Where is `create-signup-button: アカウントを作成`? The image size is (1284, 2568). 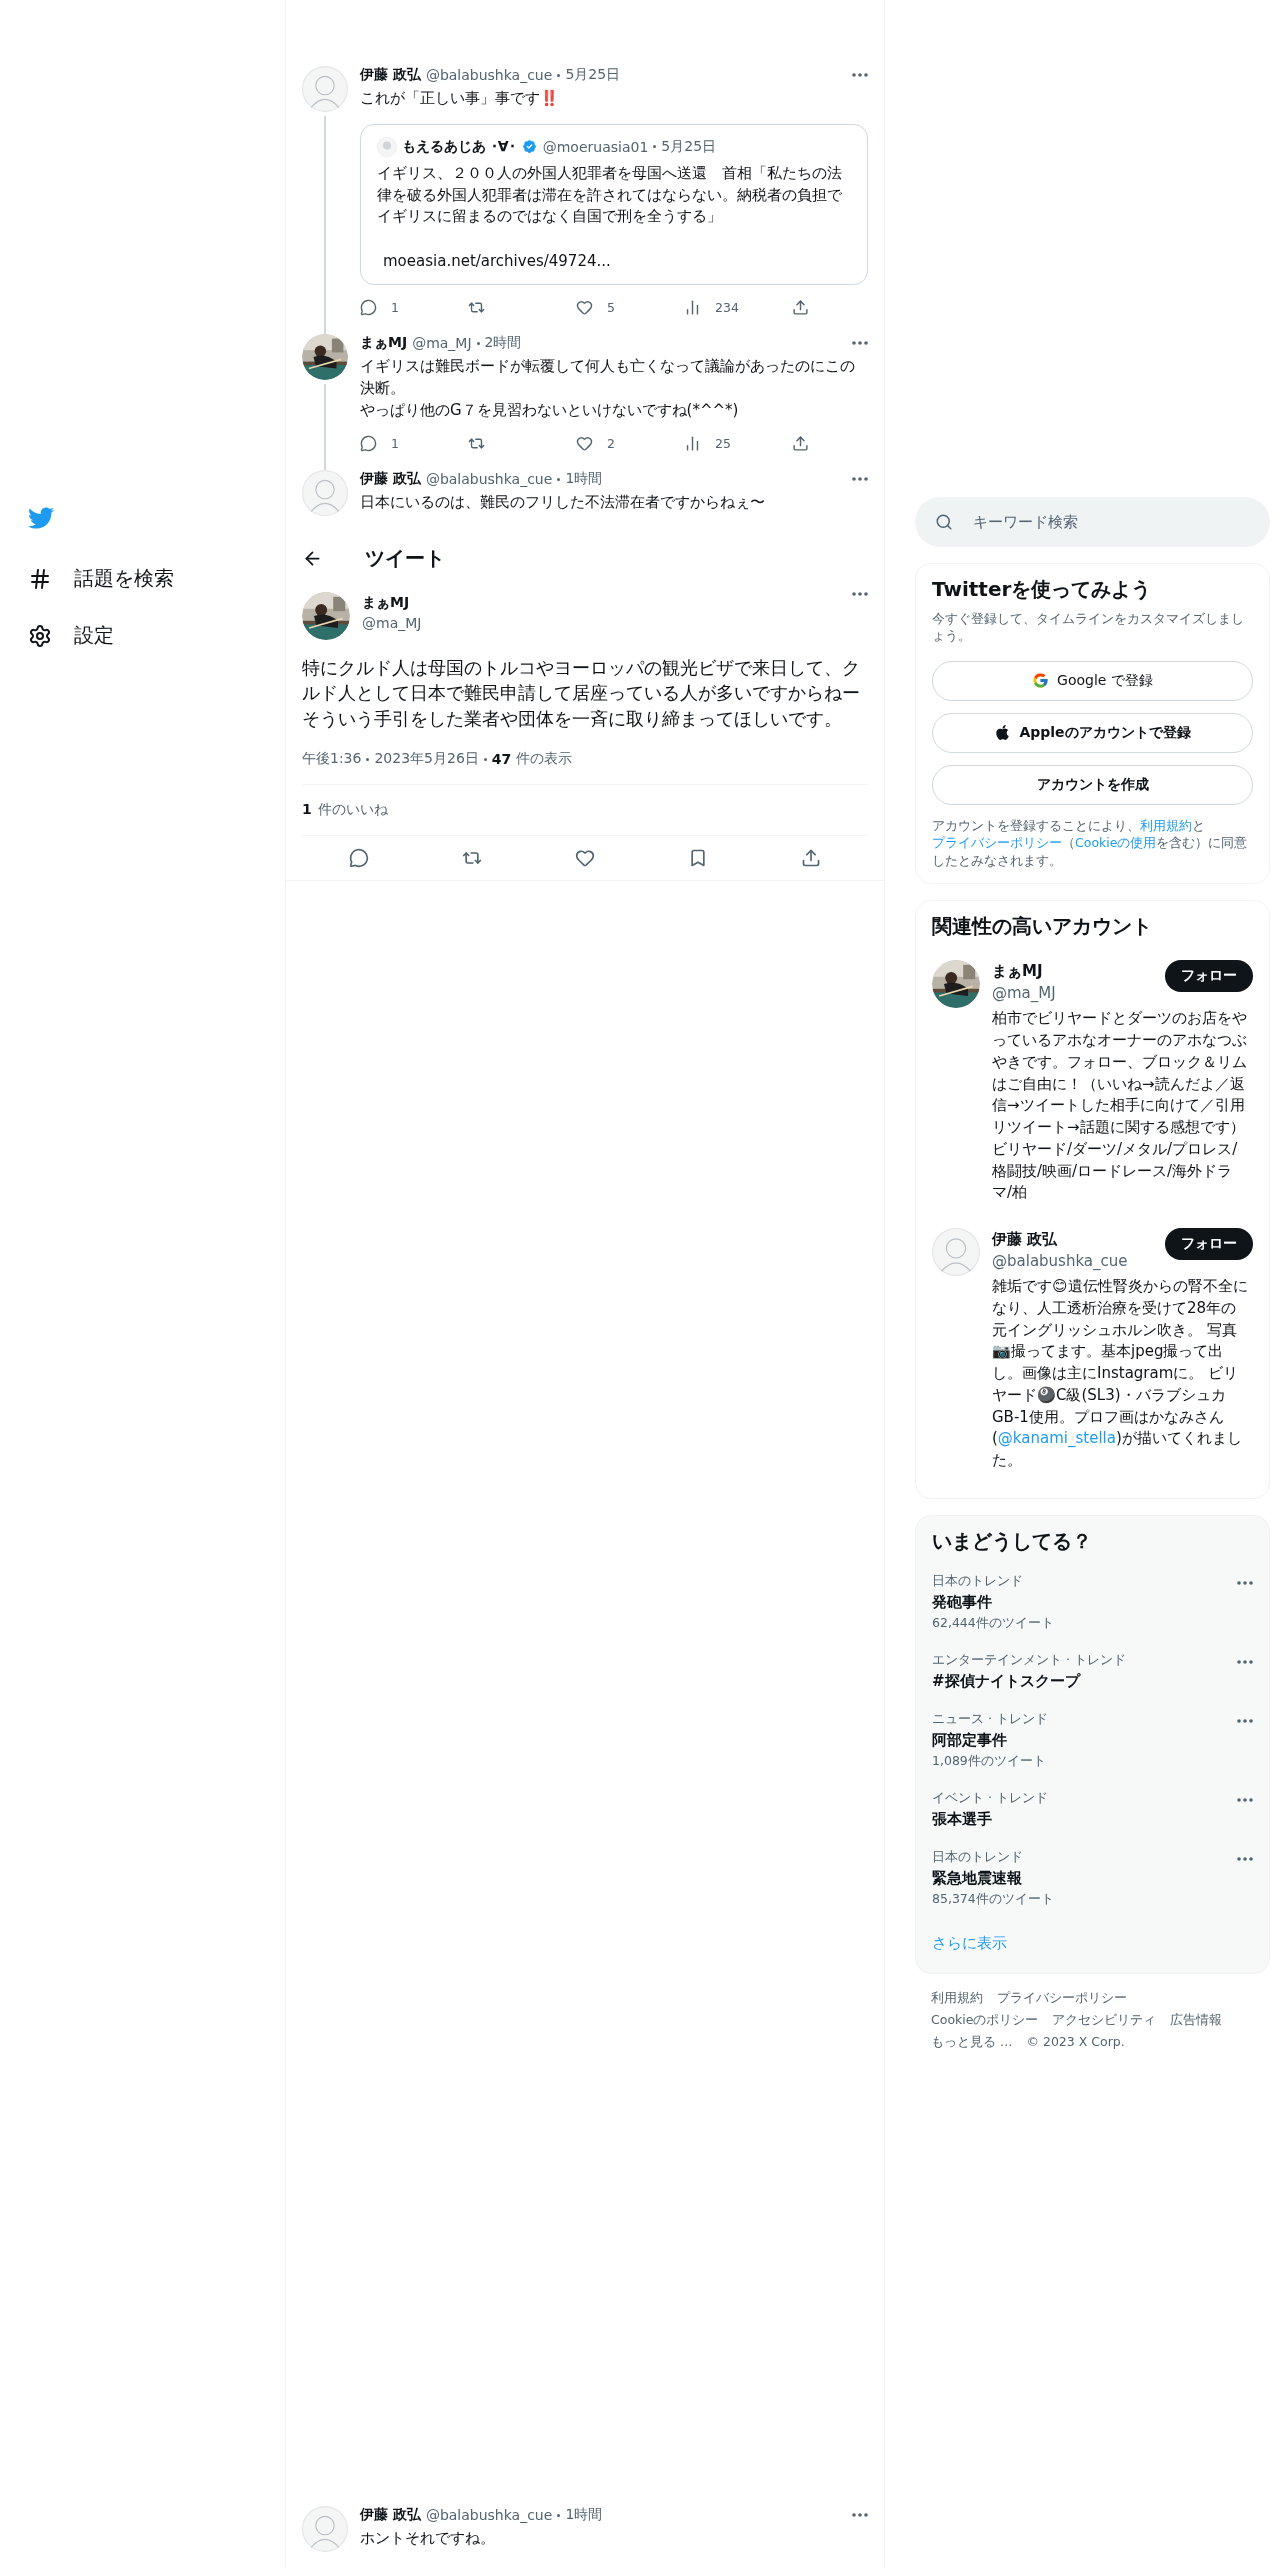 create-signup-button: アカウントを作成 is located at coordinates (1092, 784).